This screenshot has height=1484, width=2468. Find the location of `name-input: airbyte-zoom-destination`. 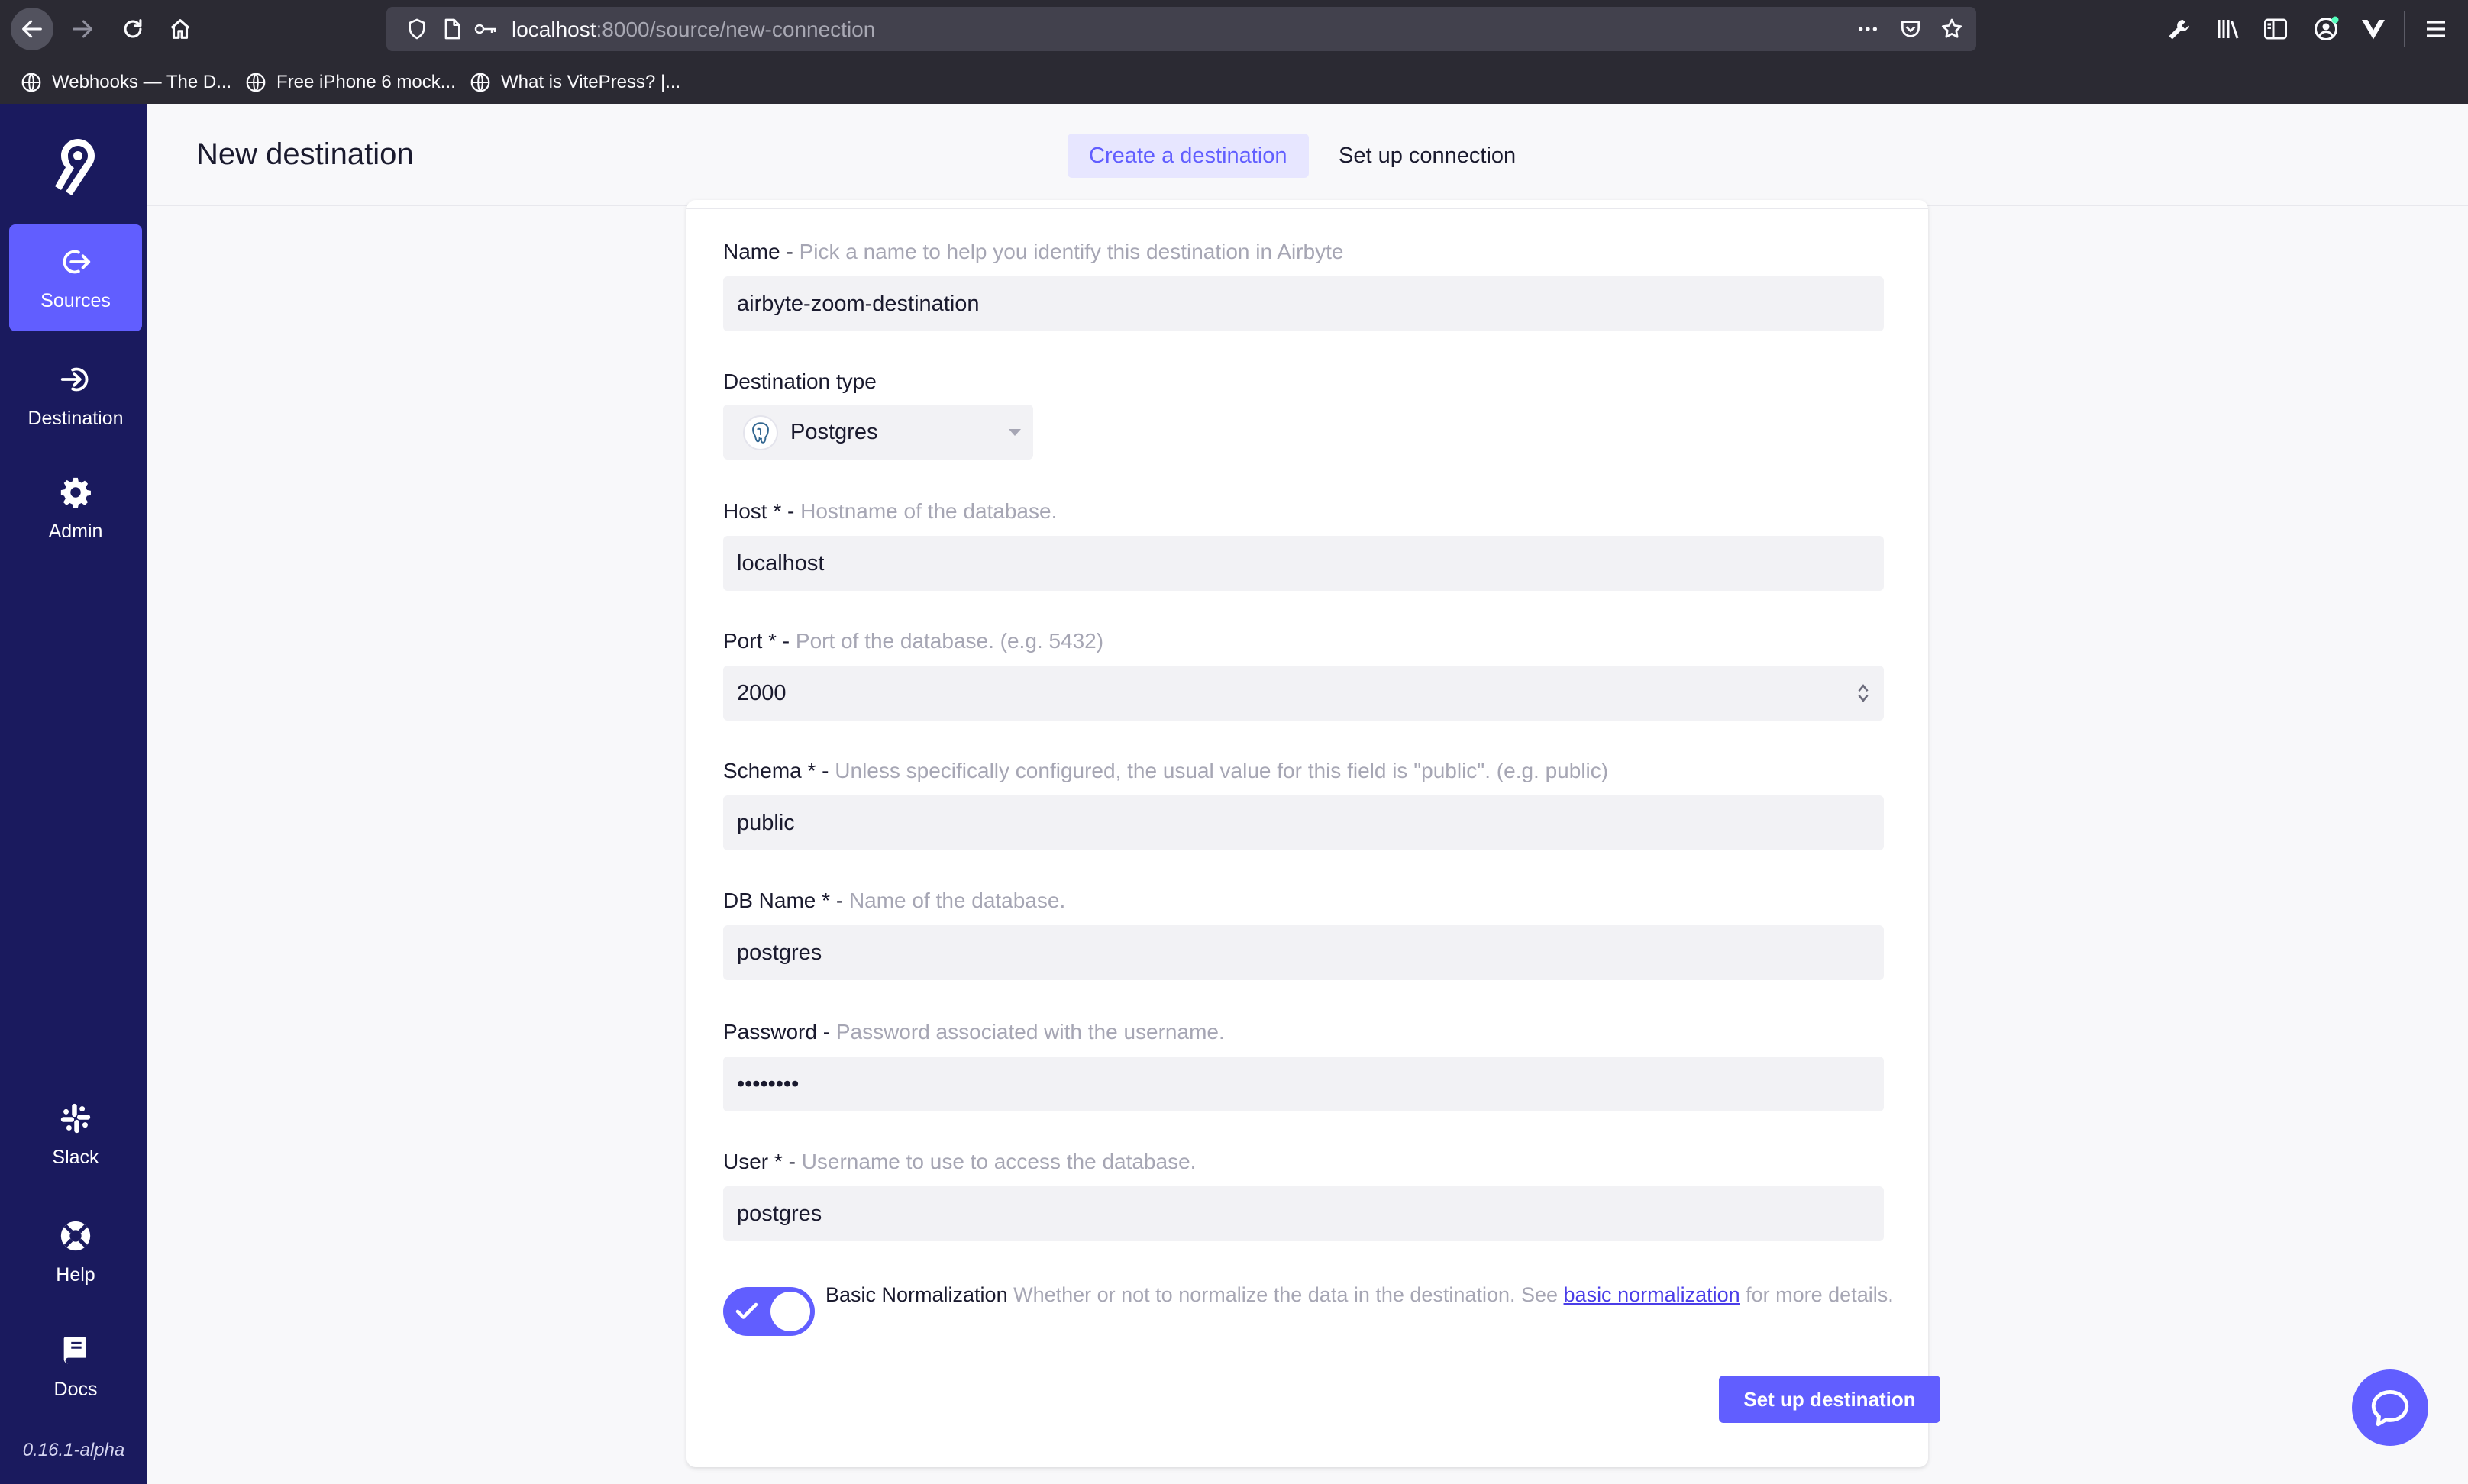

name-input: airbyte-zoom-destination is located at coordinates (1303, 303).